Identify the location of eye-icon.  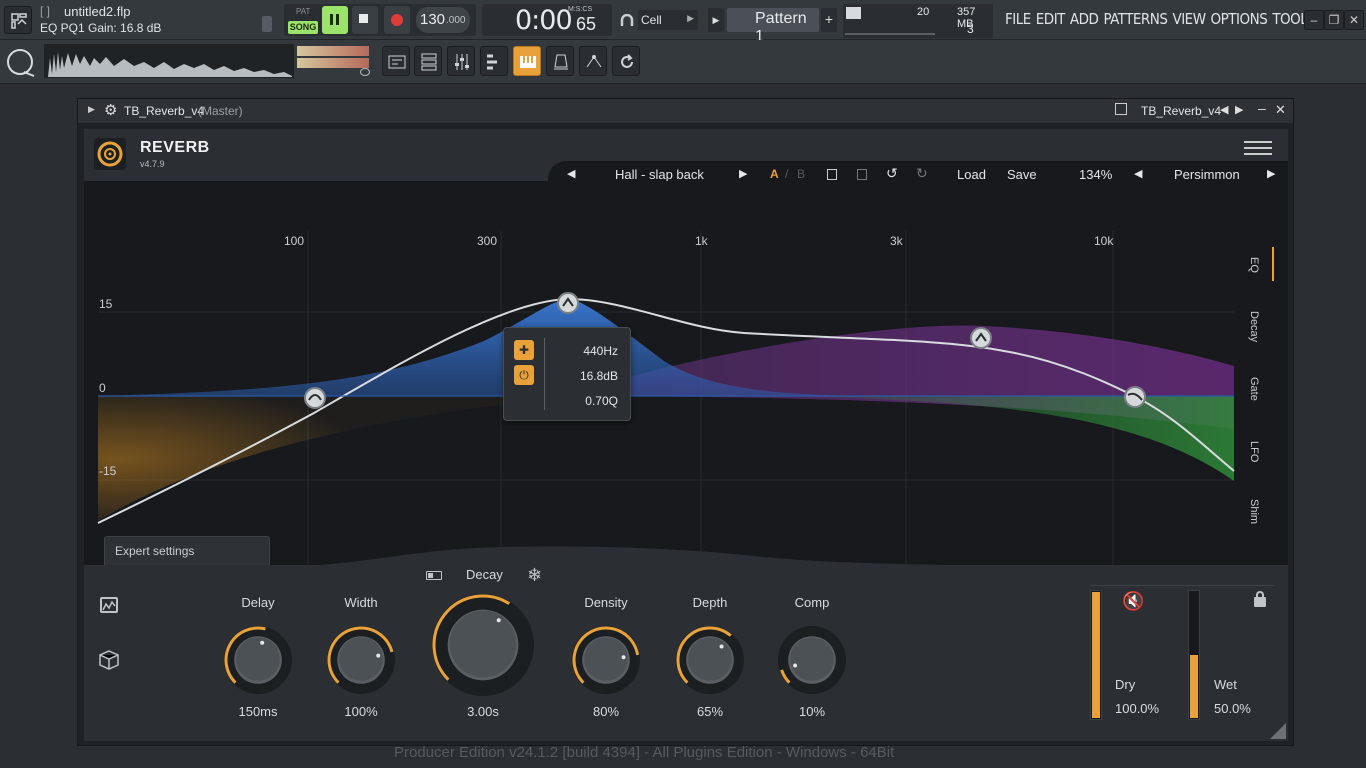
(365, 72).